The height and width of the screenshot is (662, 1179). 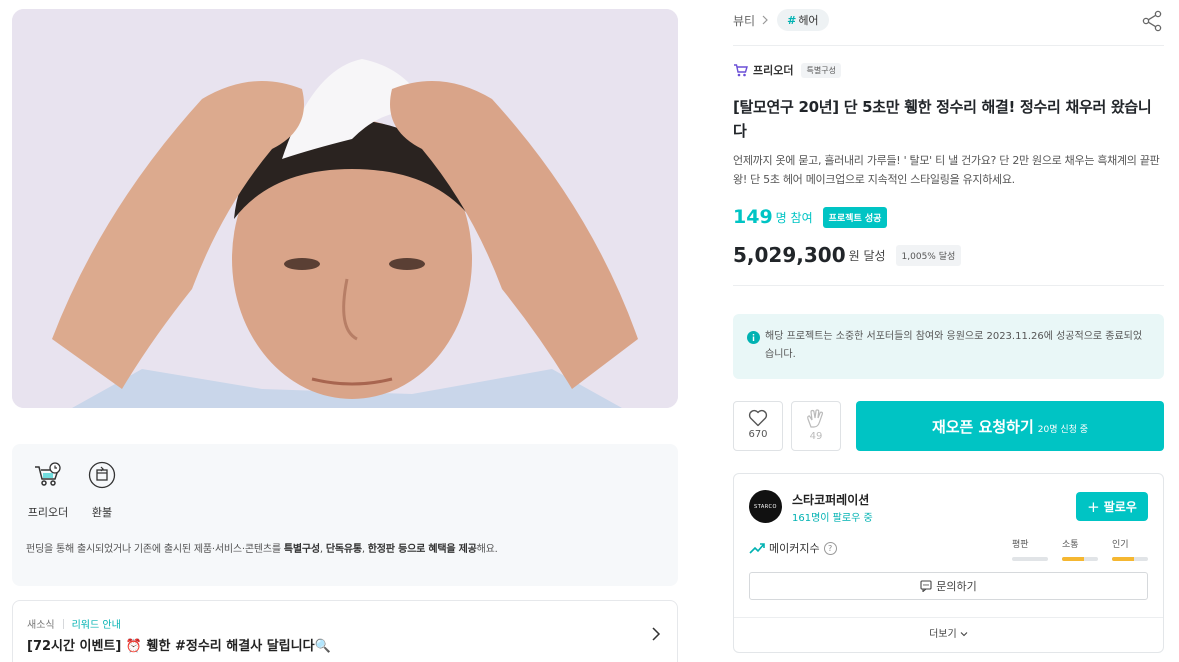 I want to click on reopen-count: 20명 신청 중, so click(x=1063, y=429).